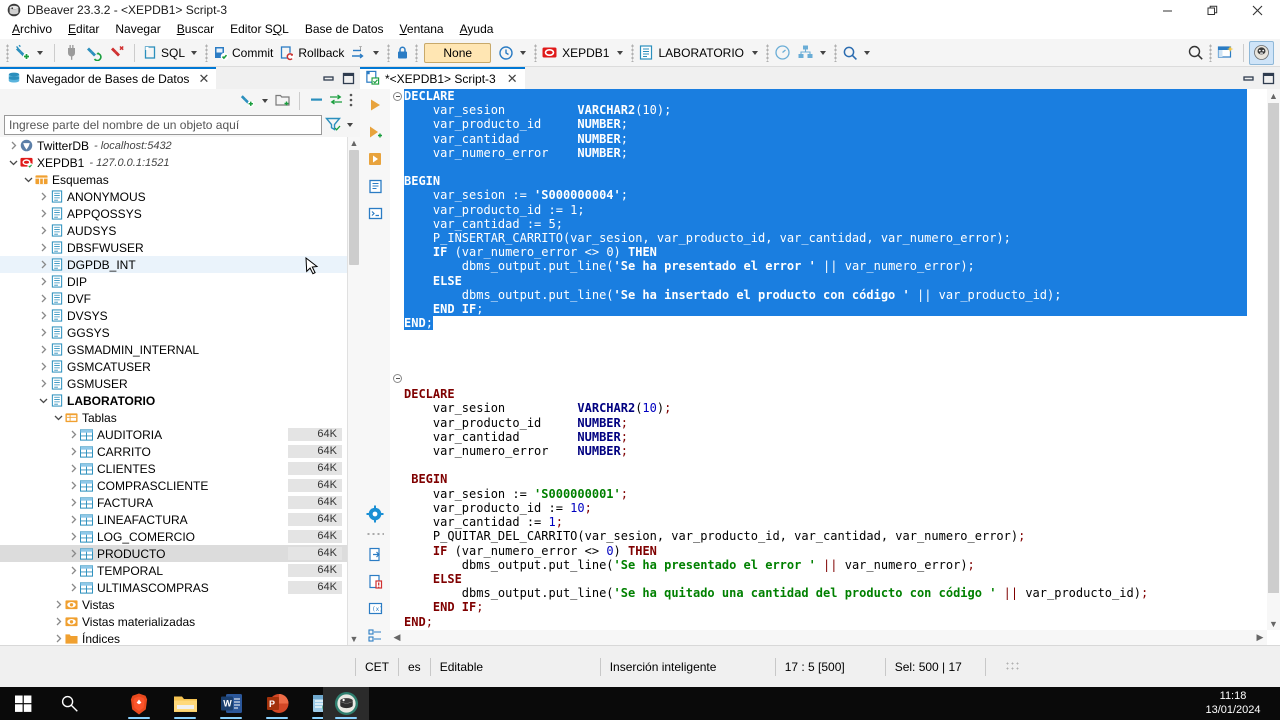 This screenshot has height=720, width=1280. What do you see at coordinates (1167, 10) in the screenshot?
I see `minimize-button` at bounding box center [1167, 10].